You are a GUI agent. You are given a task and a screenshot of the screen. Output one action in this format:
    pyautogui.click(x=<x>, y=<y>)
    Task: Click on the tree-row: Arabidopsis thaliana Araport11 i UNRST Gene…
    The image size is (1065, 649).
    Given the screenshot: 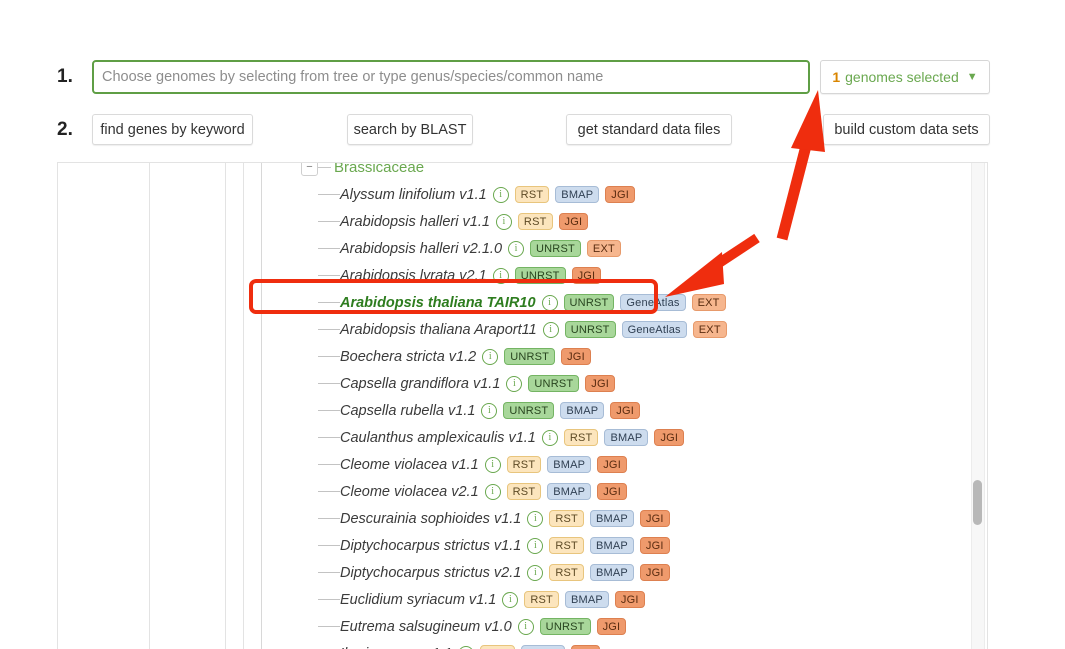 What is the action you would take?
    pyautogui.click(x=522, y=329)
    